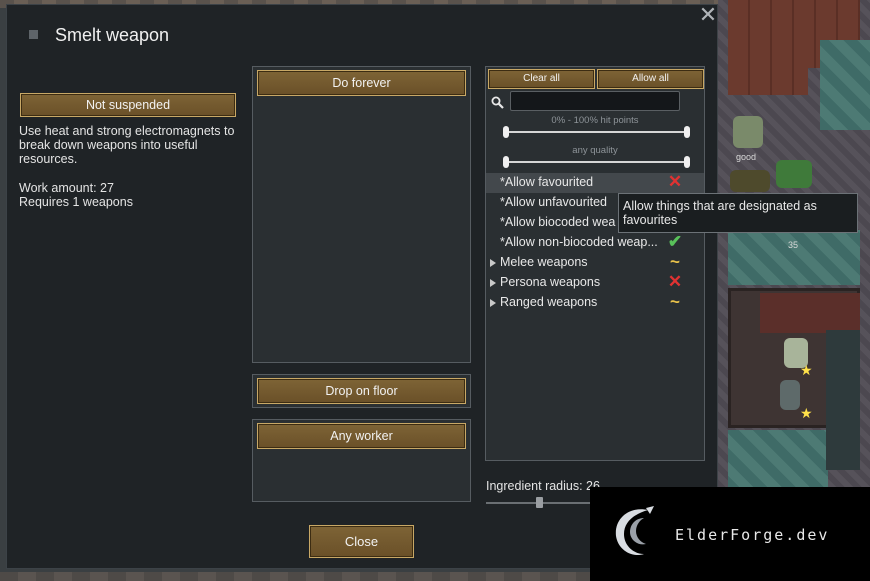  I want to click on filter-row-melee-weapons: Melee weapons ~, so click(595, 263).